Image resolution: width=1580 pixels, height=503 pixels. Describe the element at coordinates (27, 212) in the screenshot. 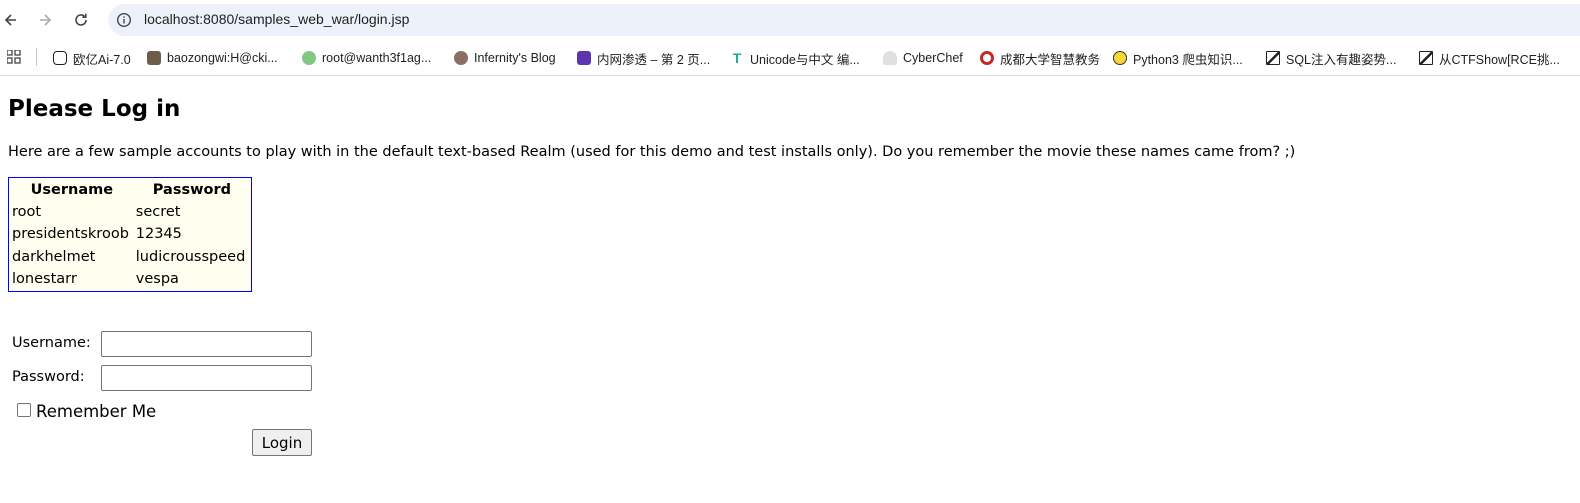

I see `username-cell: root` at that location.